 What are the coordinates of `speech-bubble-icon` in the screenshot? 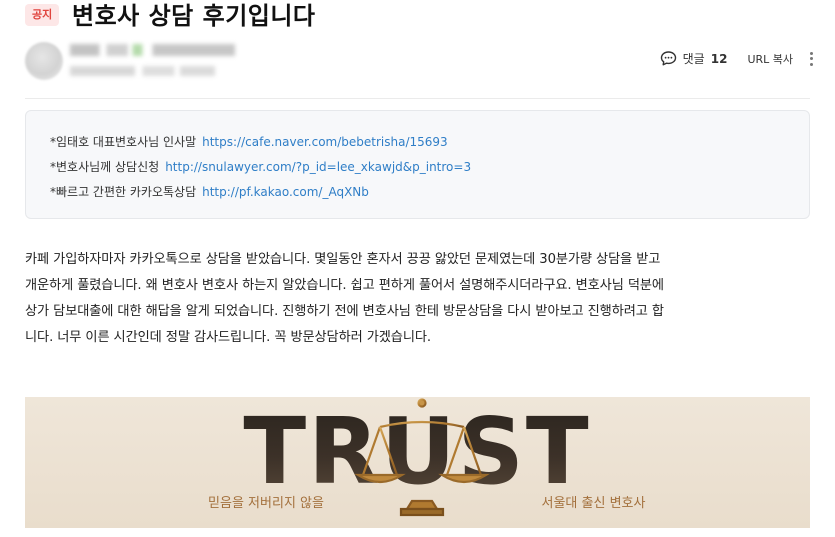 It's located at (668, 58).